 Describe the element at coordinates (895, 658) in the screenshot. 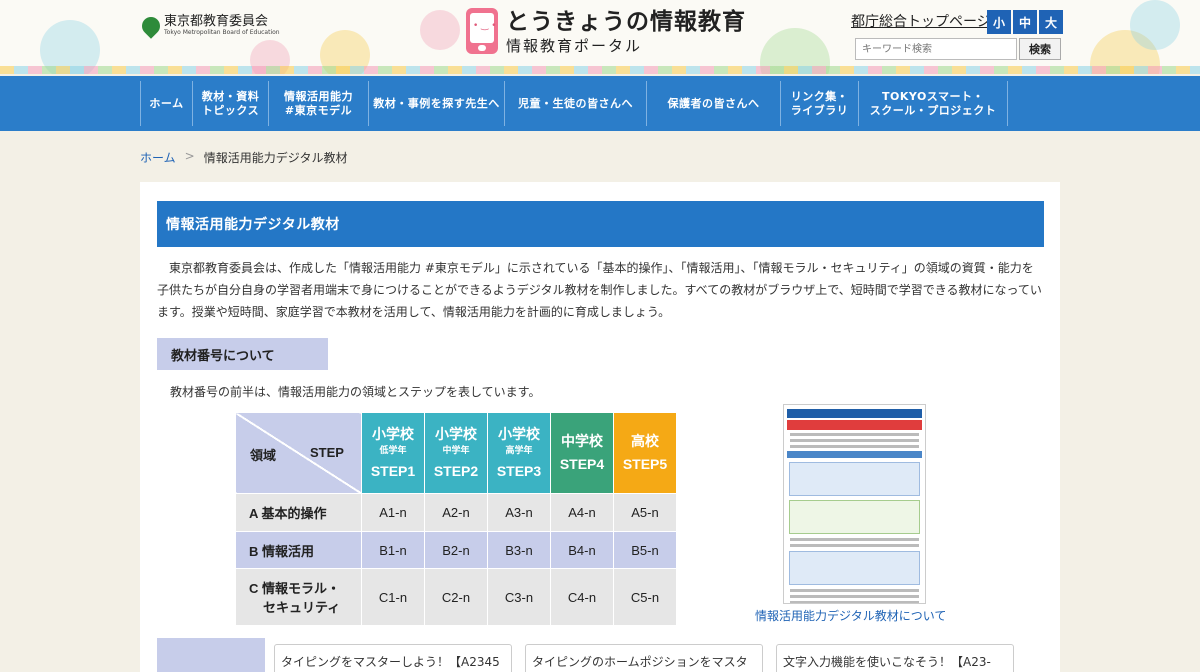

I see `material-card-text-input: 文字入力機能を使いこなそう！【A23-` at that location.